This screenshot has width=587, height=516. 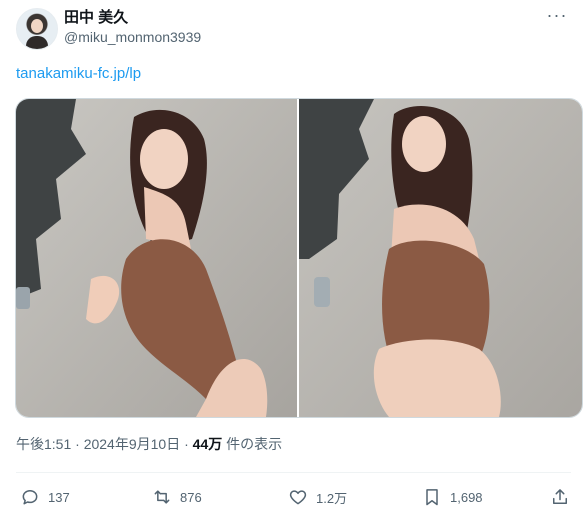 I want to click on tweet-link: tanakamiku-fc.jp/lp, so click(x=78, y=74).